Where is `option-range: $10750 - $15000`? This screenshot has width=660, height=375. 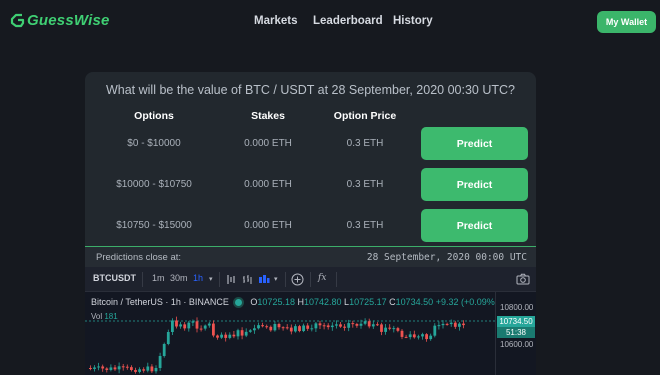
option-range: $10750 - $15000 is located at coordinates (154, 225).